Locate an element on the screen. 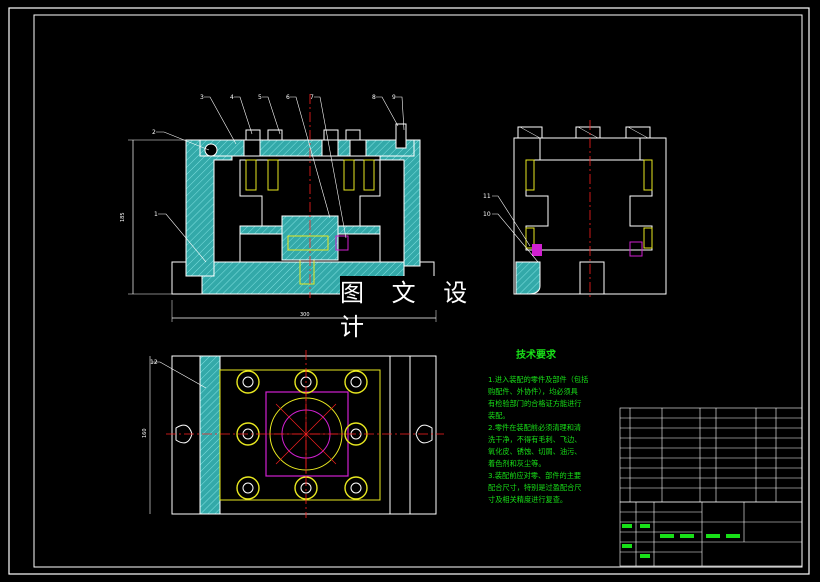 The height and width of the screenshot is (582, 820). tech-line-3: 有检验部门的合格证方能进行 is located at coordinates (535, 403).